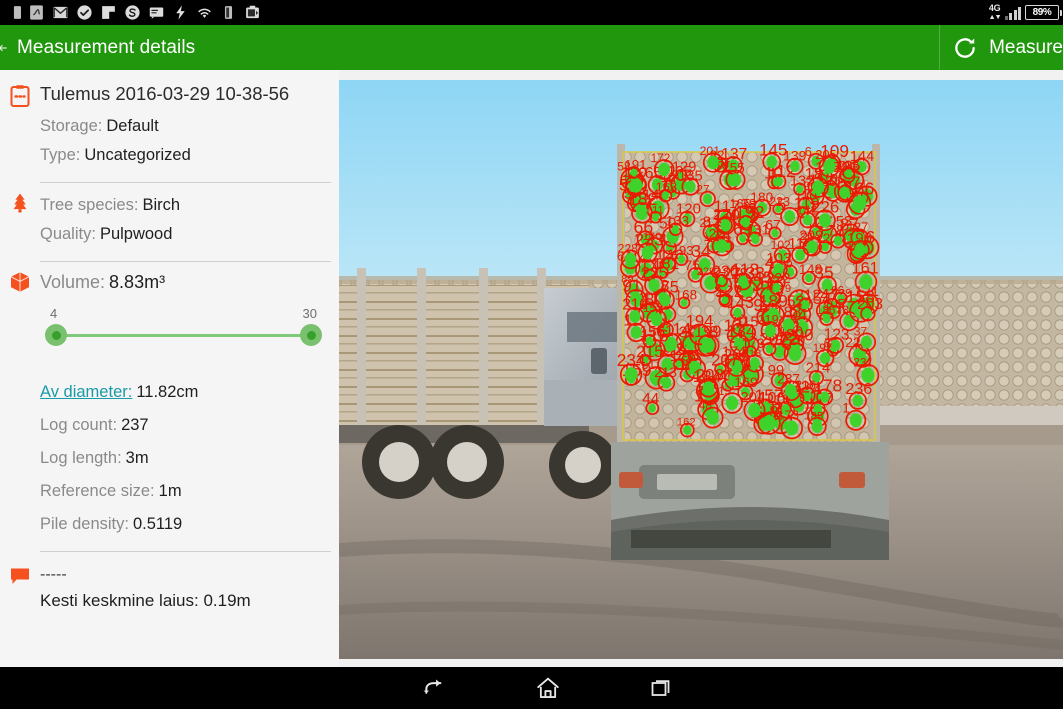  I want to click on log-length-row: Log length: 3m, so click(189, 458).